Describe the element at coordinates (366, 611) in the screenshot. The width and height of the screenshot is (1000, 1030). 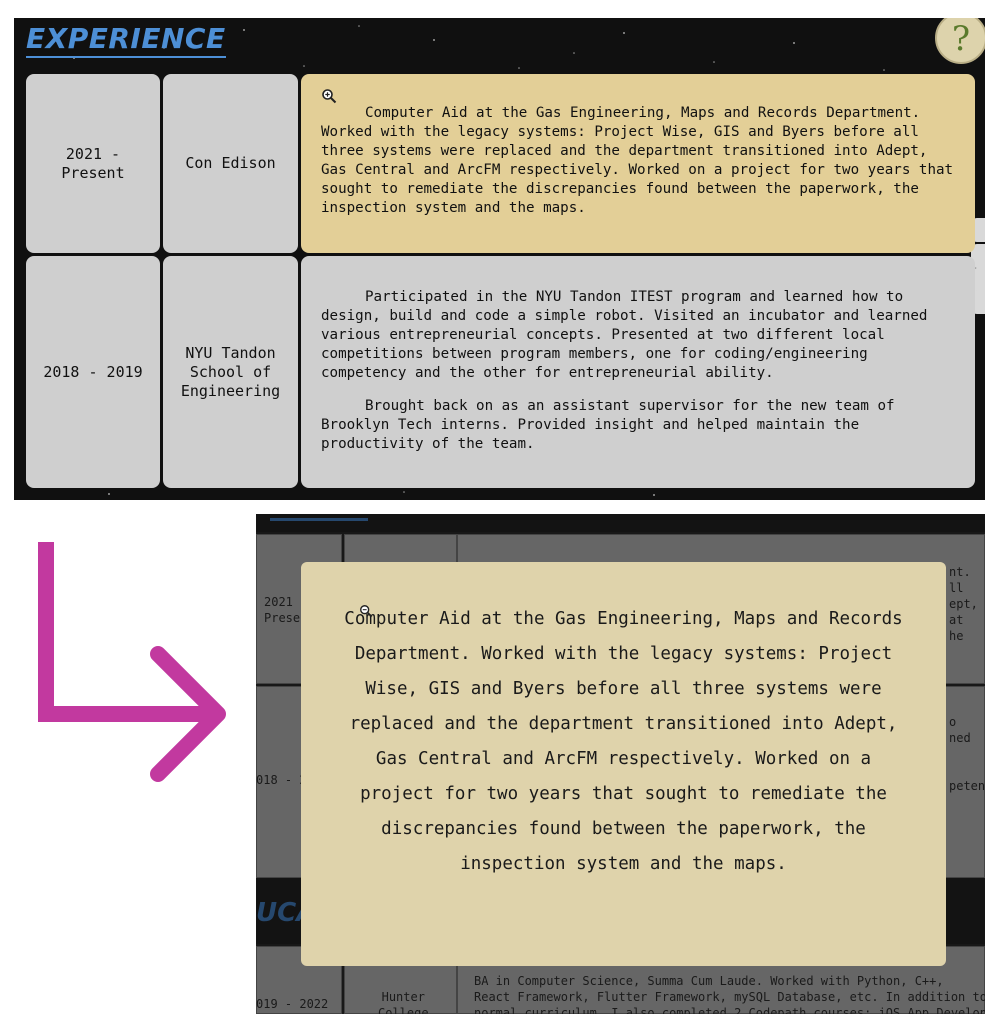
I see `zoom-out-icon` at that location.